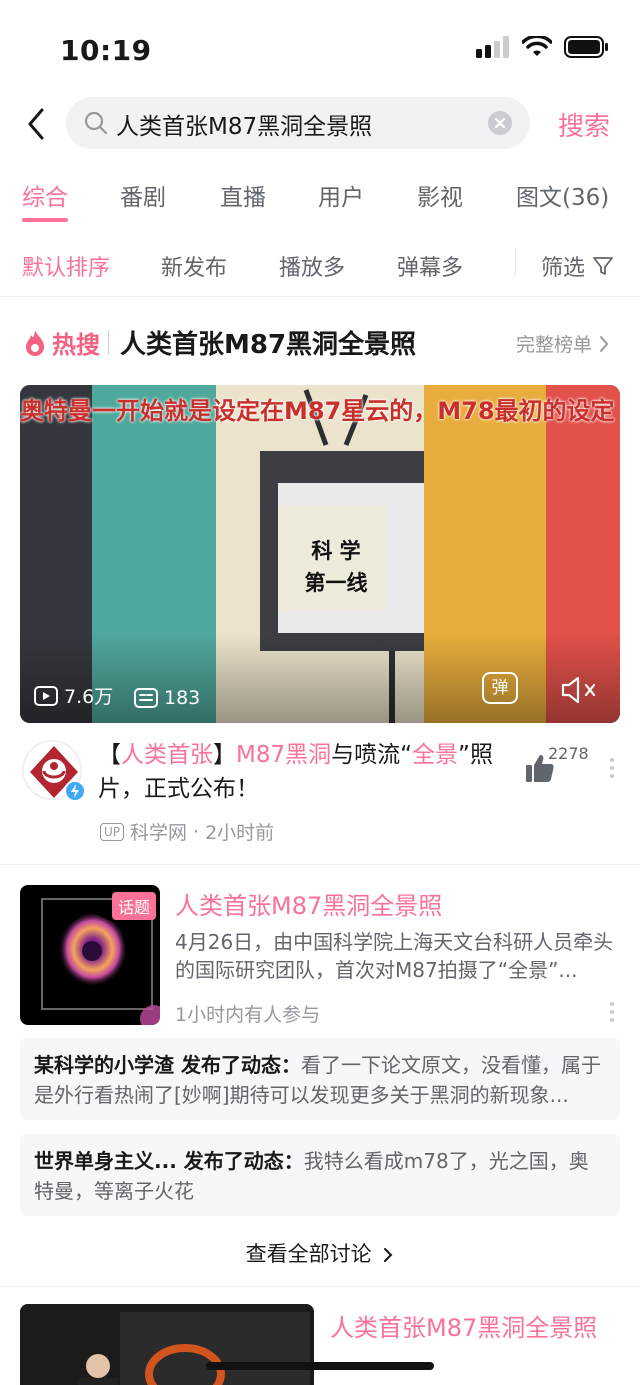  What do you see at coordinates (35, 342) in the screenshot?
I see `flame-icon` at bounding box center [35, 342].